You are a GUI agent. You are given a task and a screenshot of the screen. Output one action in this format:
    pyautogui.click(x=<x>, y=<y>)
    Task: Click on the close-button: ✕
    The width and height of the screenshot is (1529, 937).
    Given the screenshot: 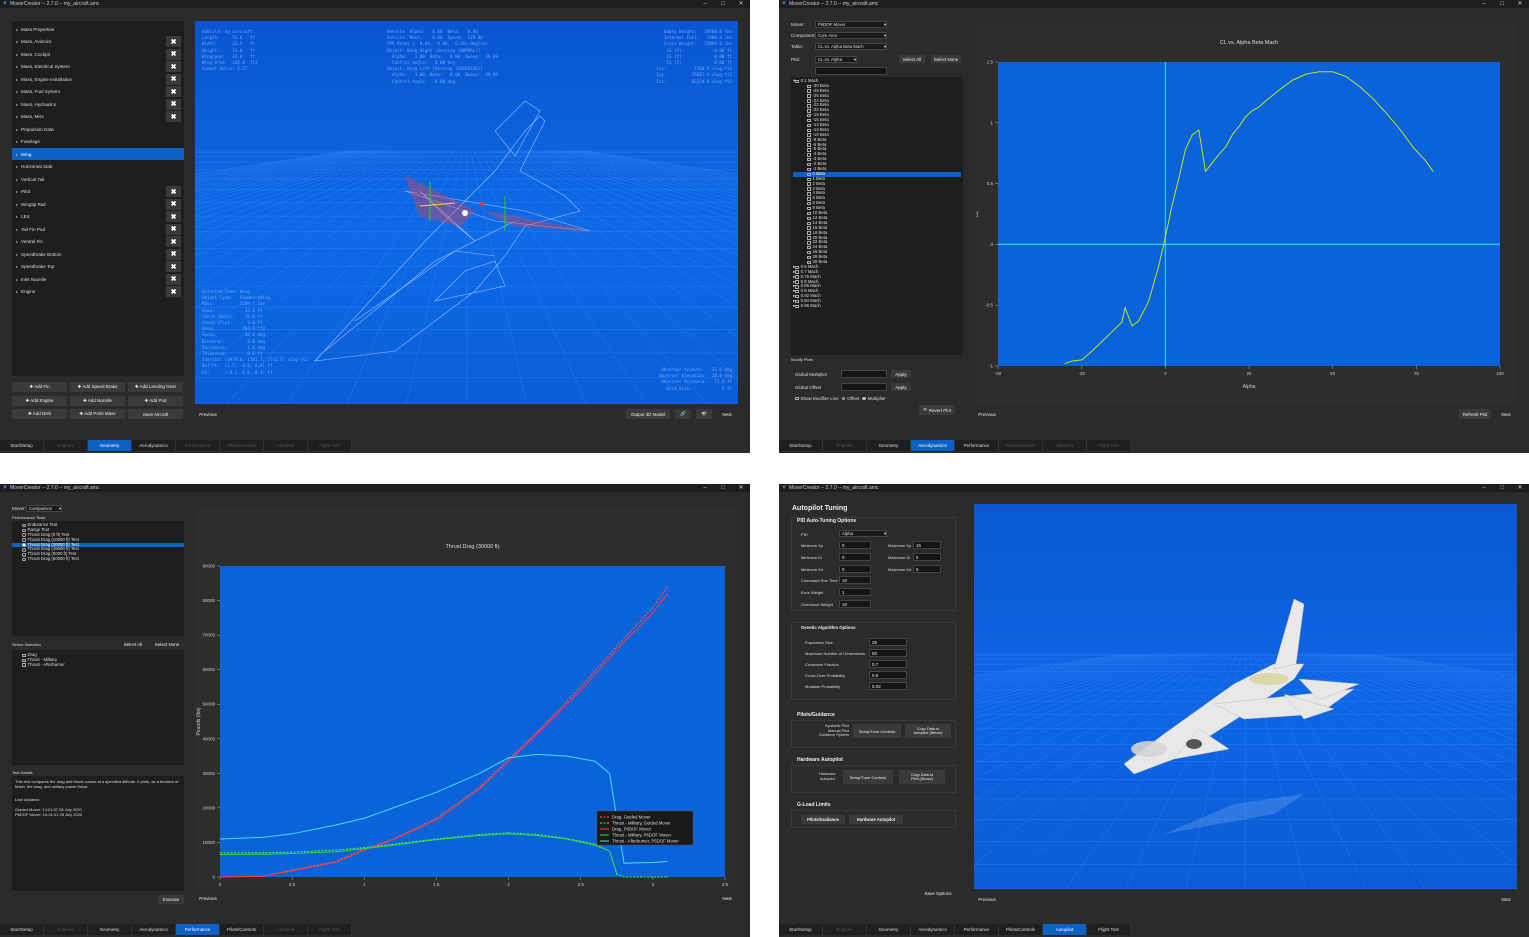 What is the action you would take?
    pyautogui.click(x=741, y=488)
    